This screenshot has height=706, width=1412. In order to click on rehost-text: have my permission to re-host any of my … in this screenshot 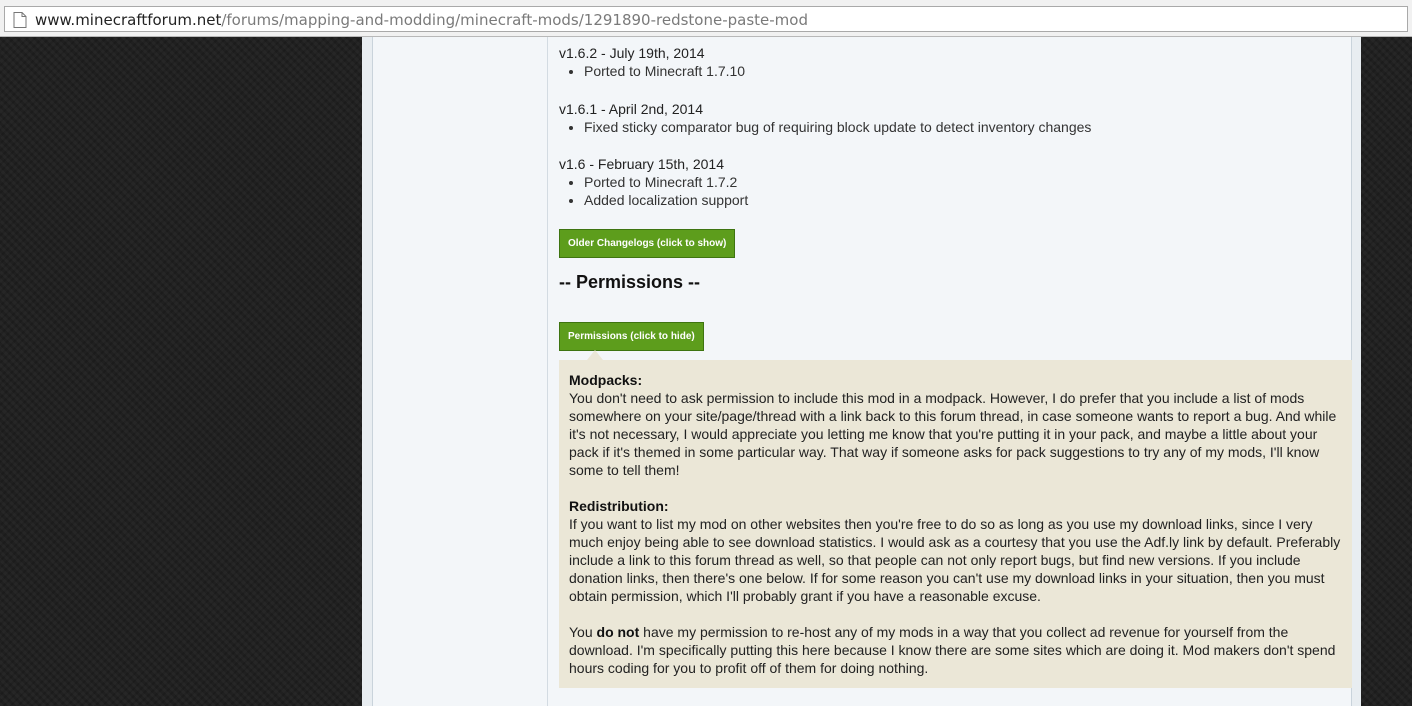, I will do `click(952, 650)`.